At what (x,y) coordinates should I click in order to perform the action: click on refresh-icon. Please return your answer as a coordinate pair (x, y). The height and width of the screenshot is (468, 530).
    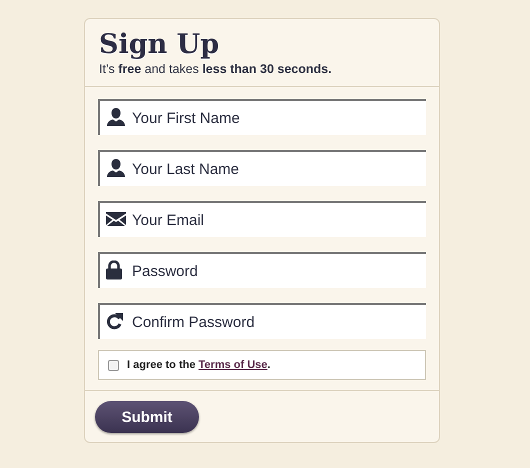
    Looking at the image, I should click on (114, 321).